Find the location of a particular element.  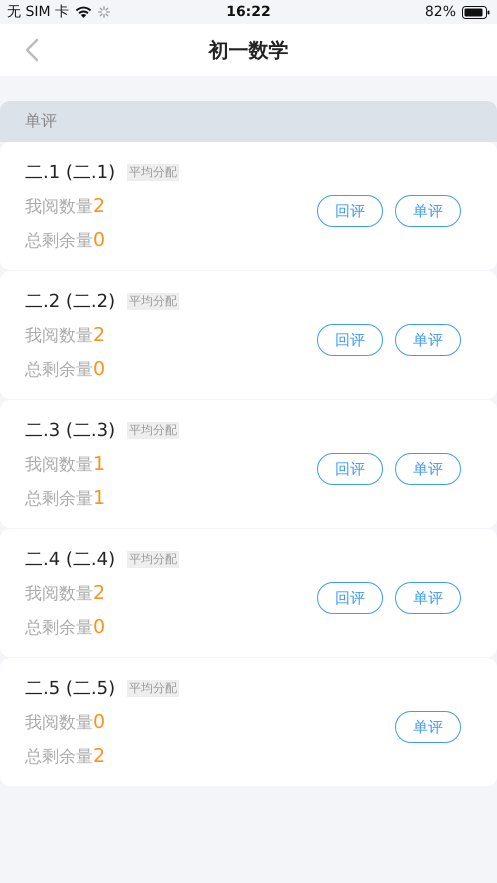

question-title: 二.2 (二.2) is located at coordinates (70, 301).